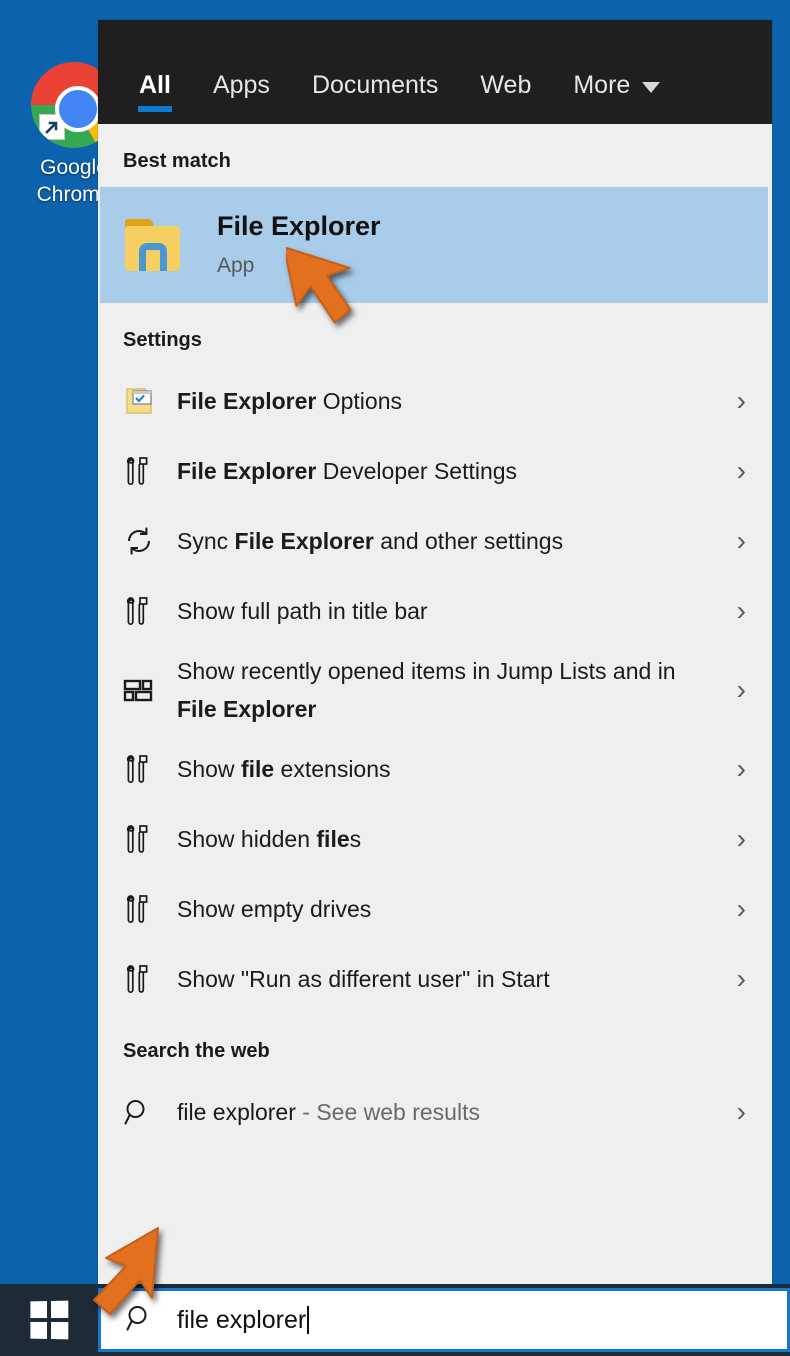 The height and width of the screenshot is (1356, 790). I want to click on result-file-explorer-developer-settings: File Explorer Developer Settings ›, so click(435, 471).